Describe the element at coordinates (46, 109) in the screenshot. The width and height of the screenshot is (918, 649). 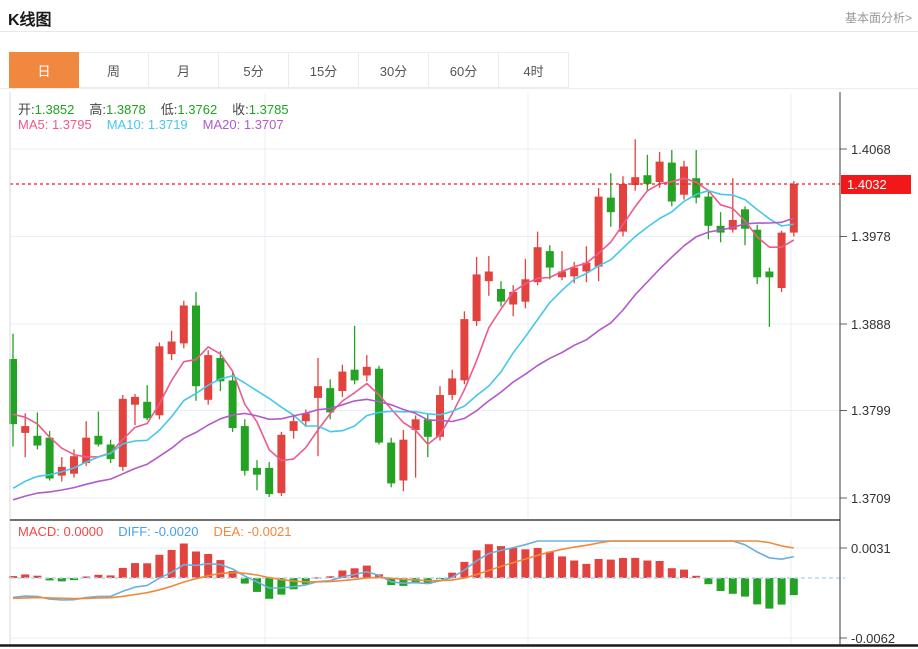
I see `ohlc-item: 开:1.3852` at that location.